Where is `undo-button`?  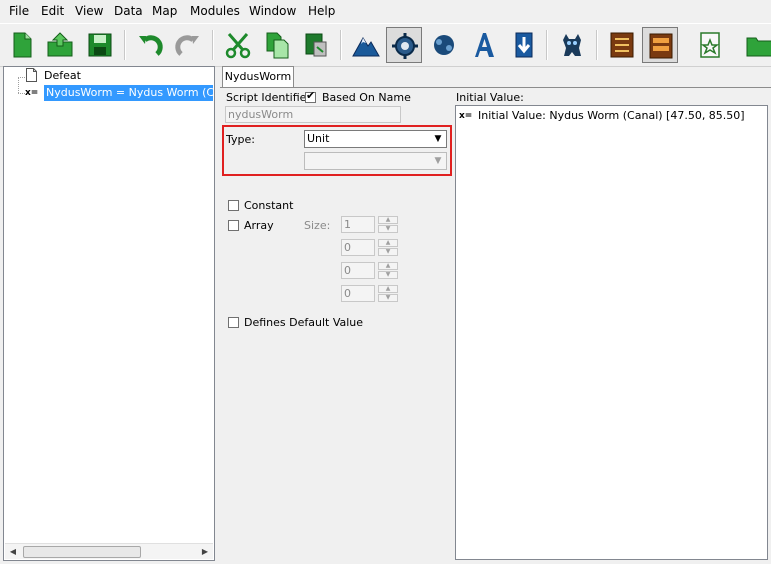 undo-button is located at coordinates (150, 45).